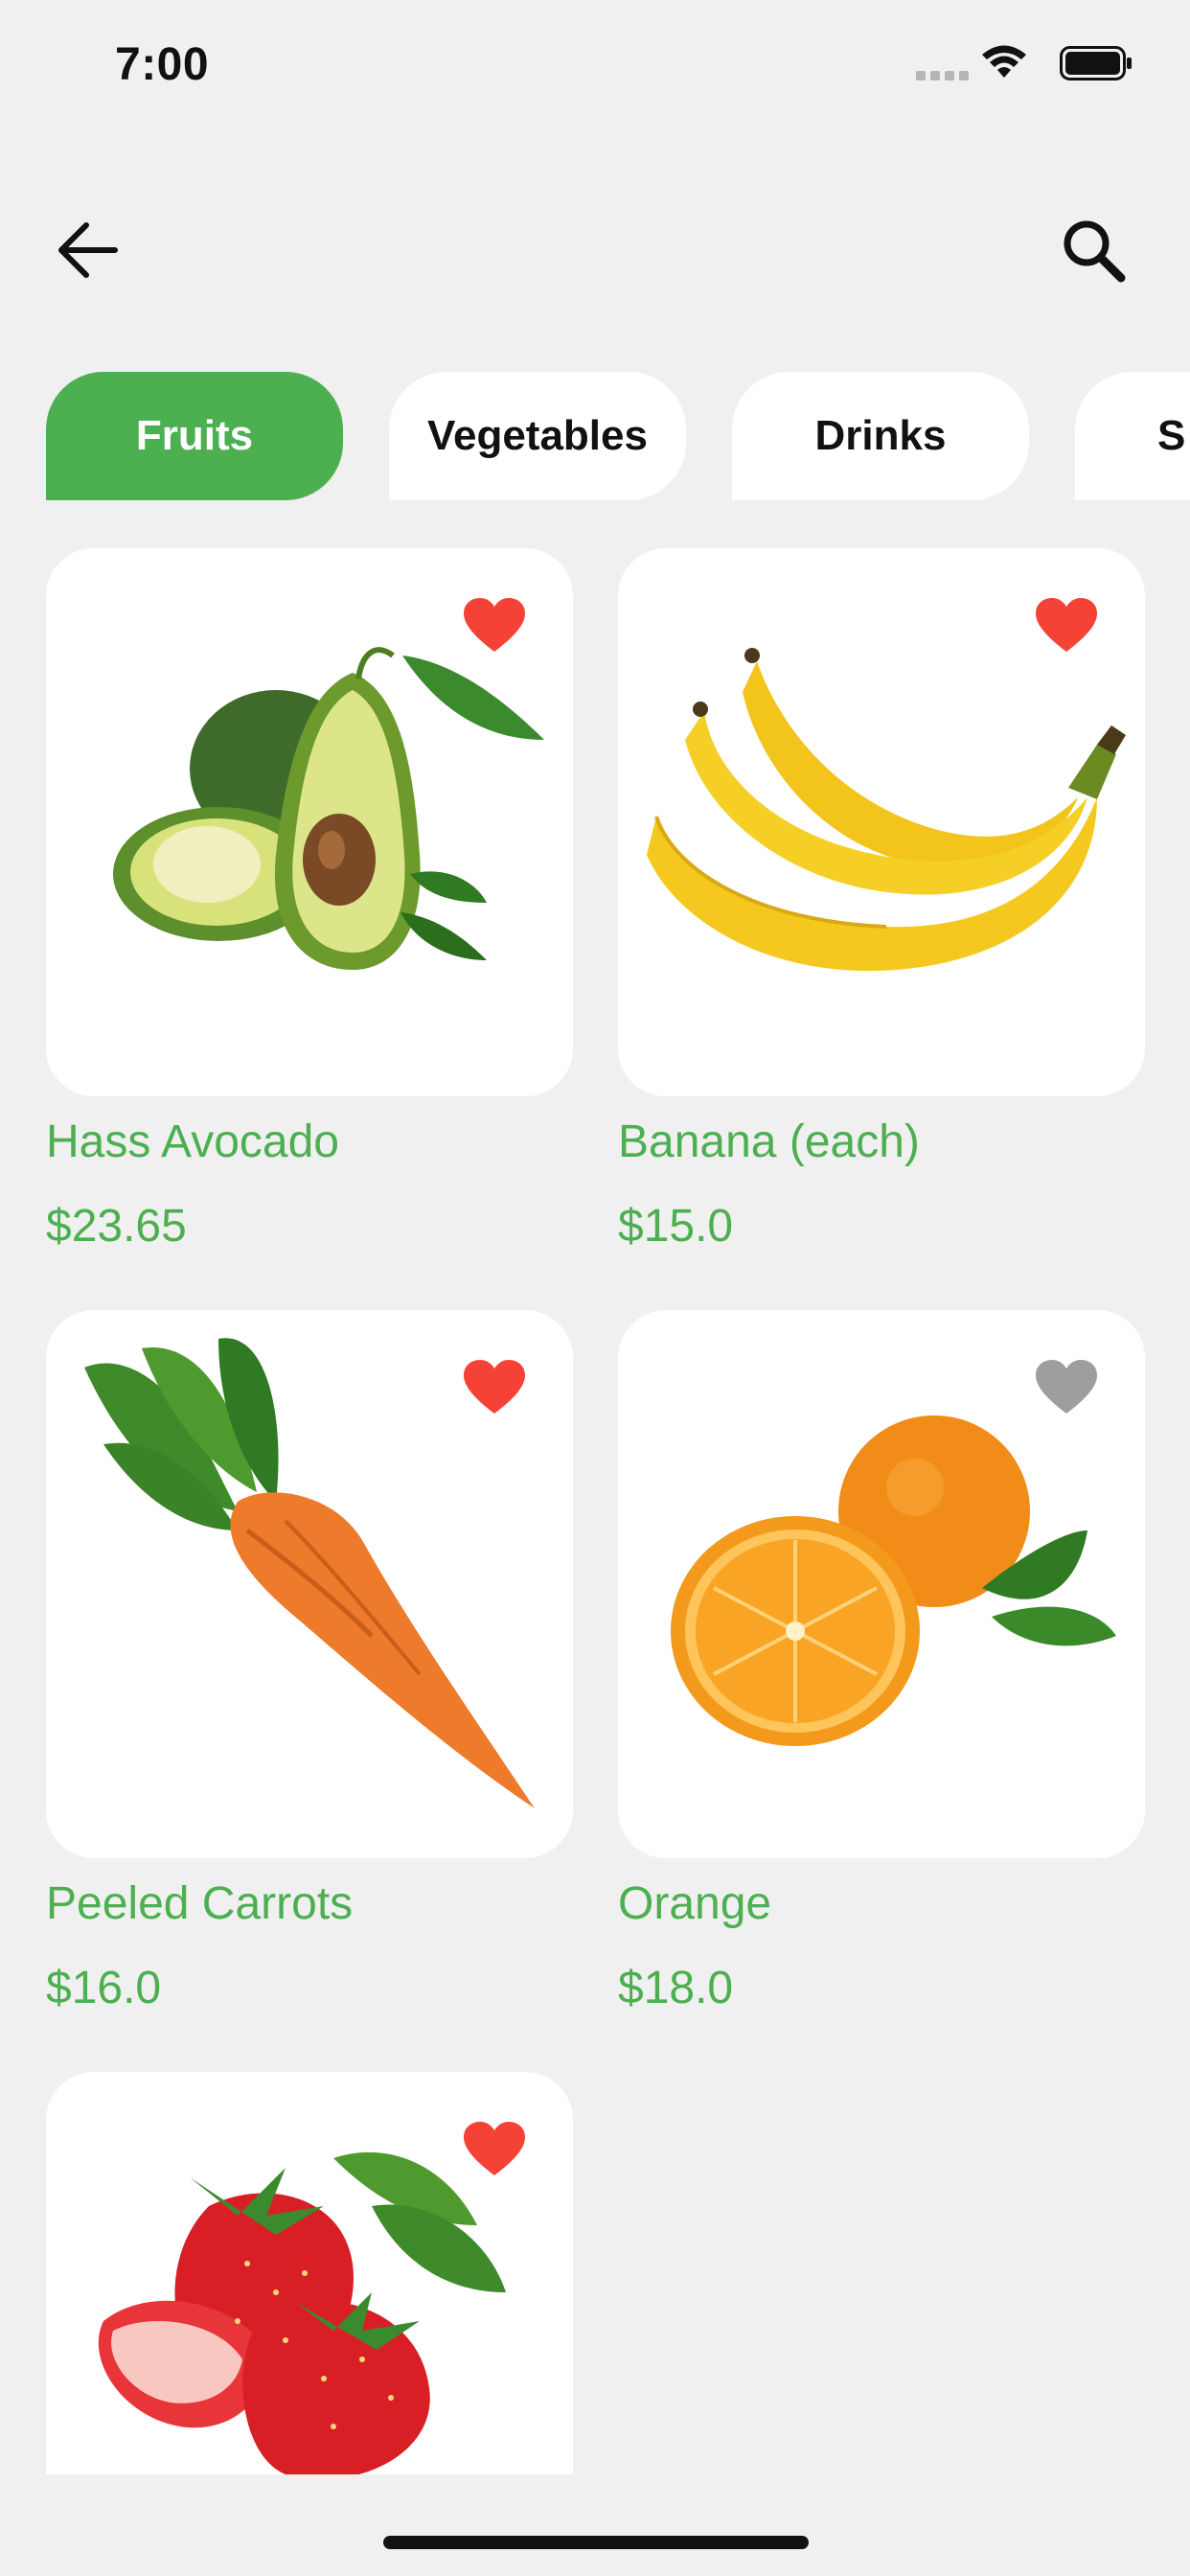 The height and width of the screenshot is (2576, 1190). What do you see at coordinates (943, 75) in the screenshot?
I see `cellular-signal-icon` at bounding box center [943, 75].